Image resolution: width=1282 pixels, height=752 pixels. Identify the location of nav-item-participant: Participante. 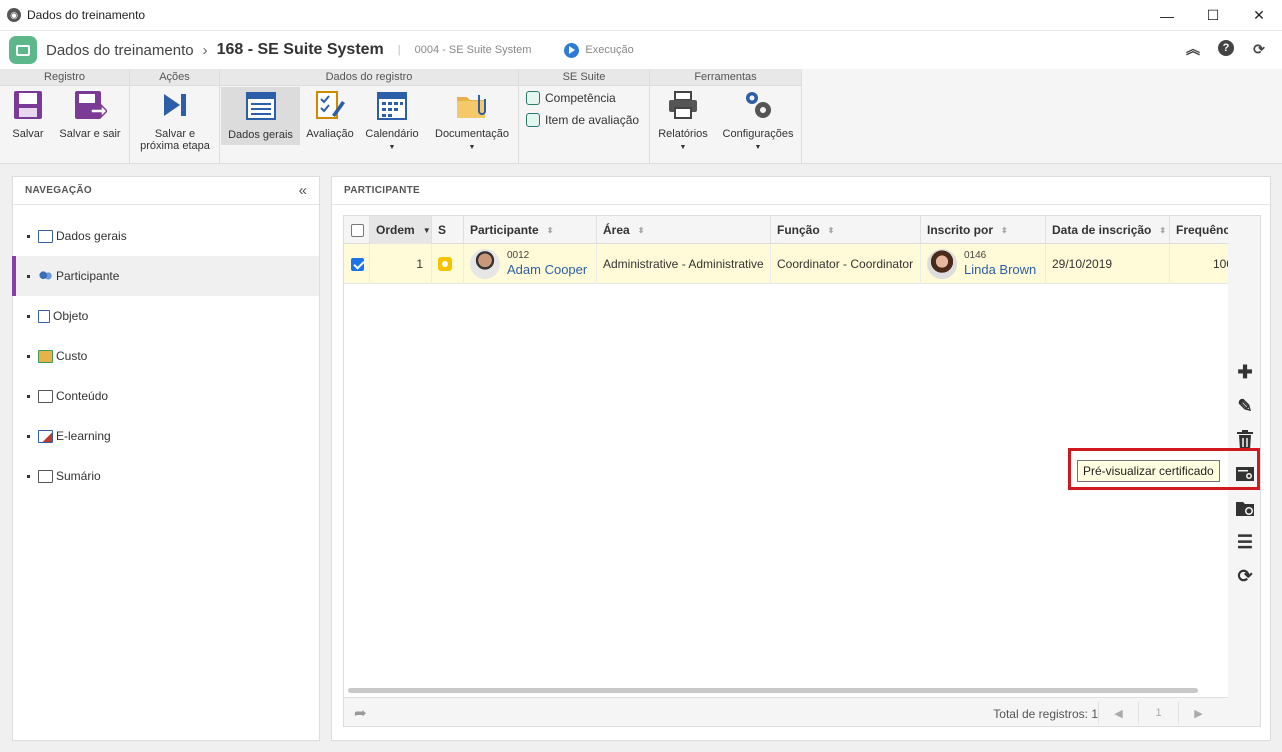
(165, 276).